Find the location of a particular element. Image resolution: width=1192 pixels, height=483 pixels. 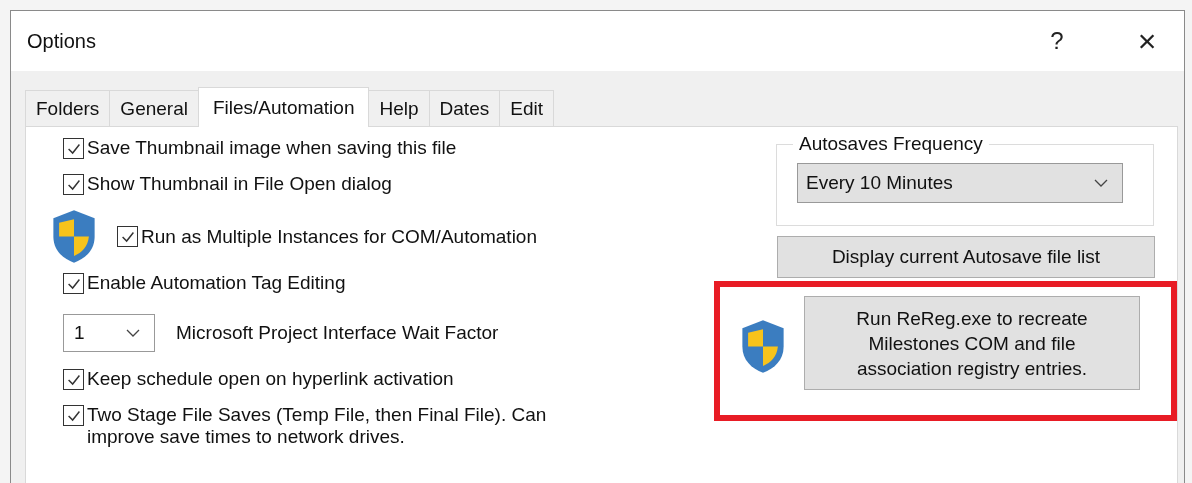

close-button: × is located at coordinates (1147, 41).